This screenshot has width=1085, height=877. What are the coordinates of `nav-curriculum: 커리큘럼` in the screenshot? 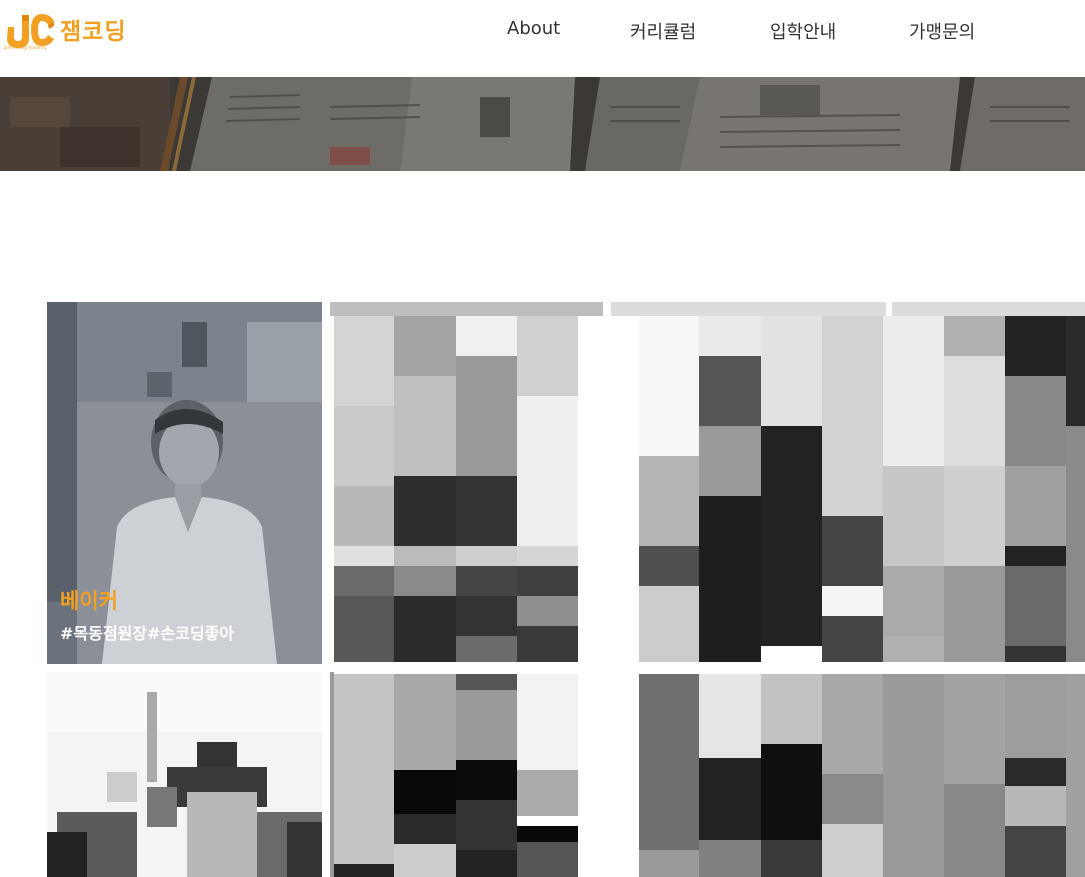 It's located at (663, 31).